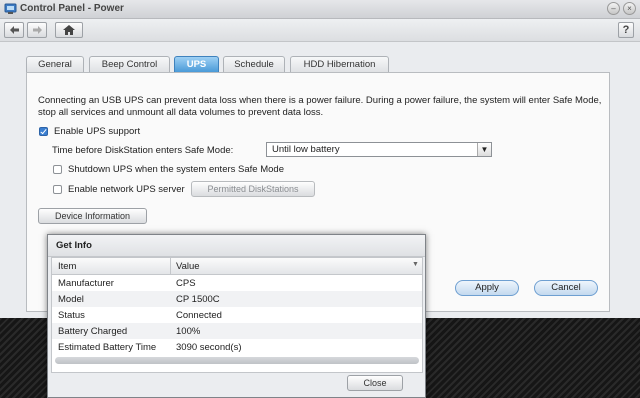  I want to click on device-information-button: Device Information, so click(92, 216).